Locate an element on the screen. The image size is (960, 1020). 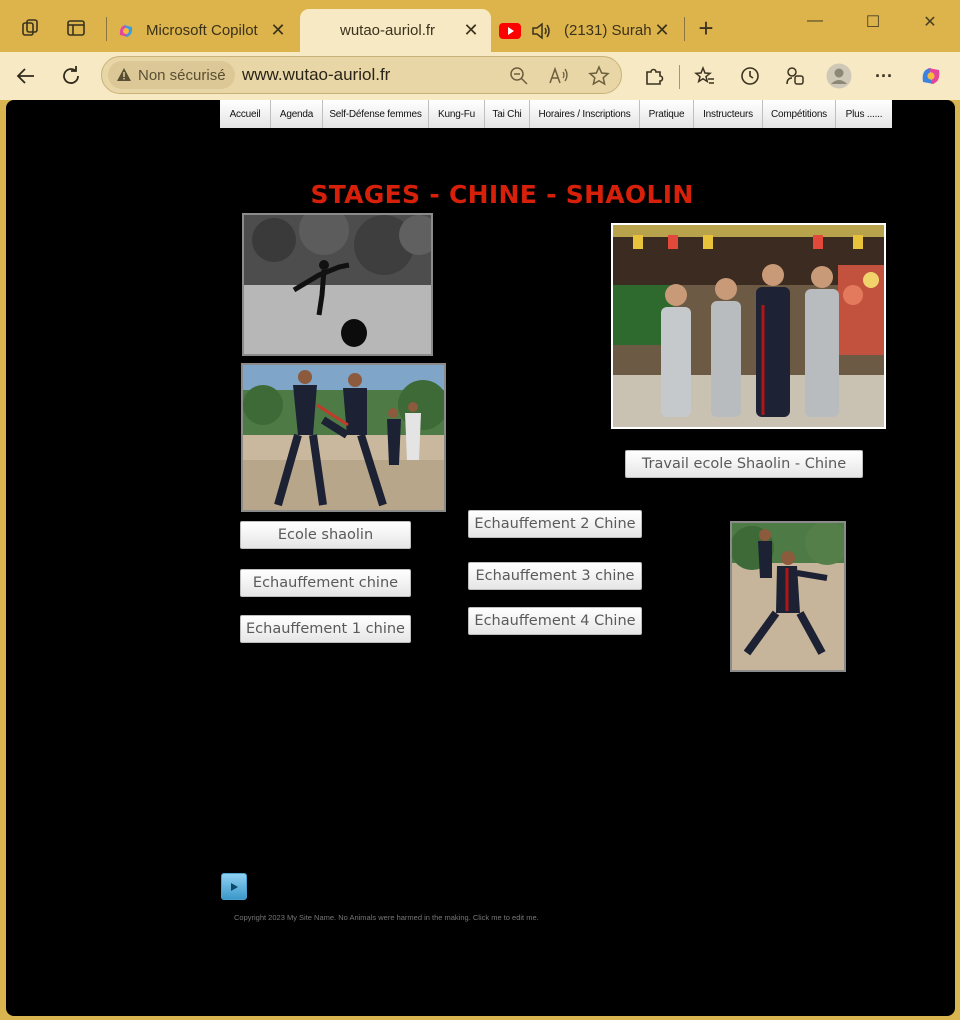
address-bar: Non sécurisé www.wutao-auriol.fr is located at coordinates (361, 75).